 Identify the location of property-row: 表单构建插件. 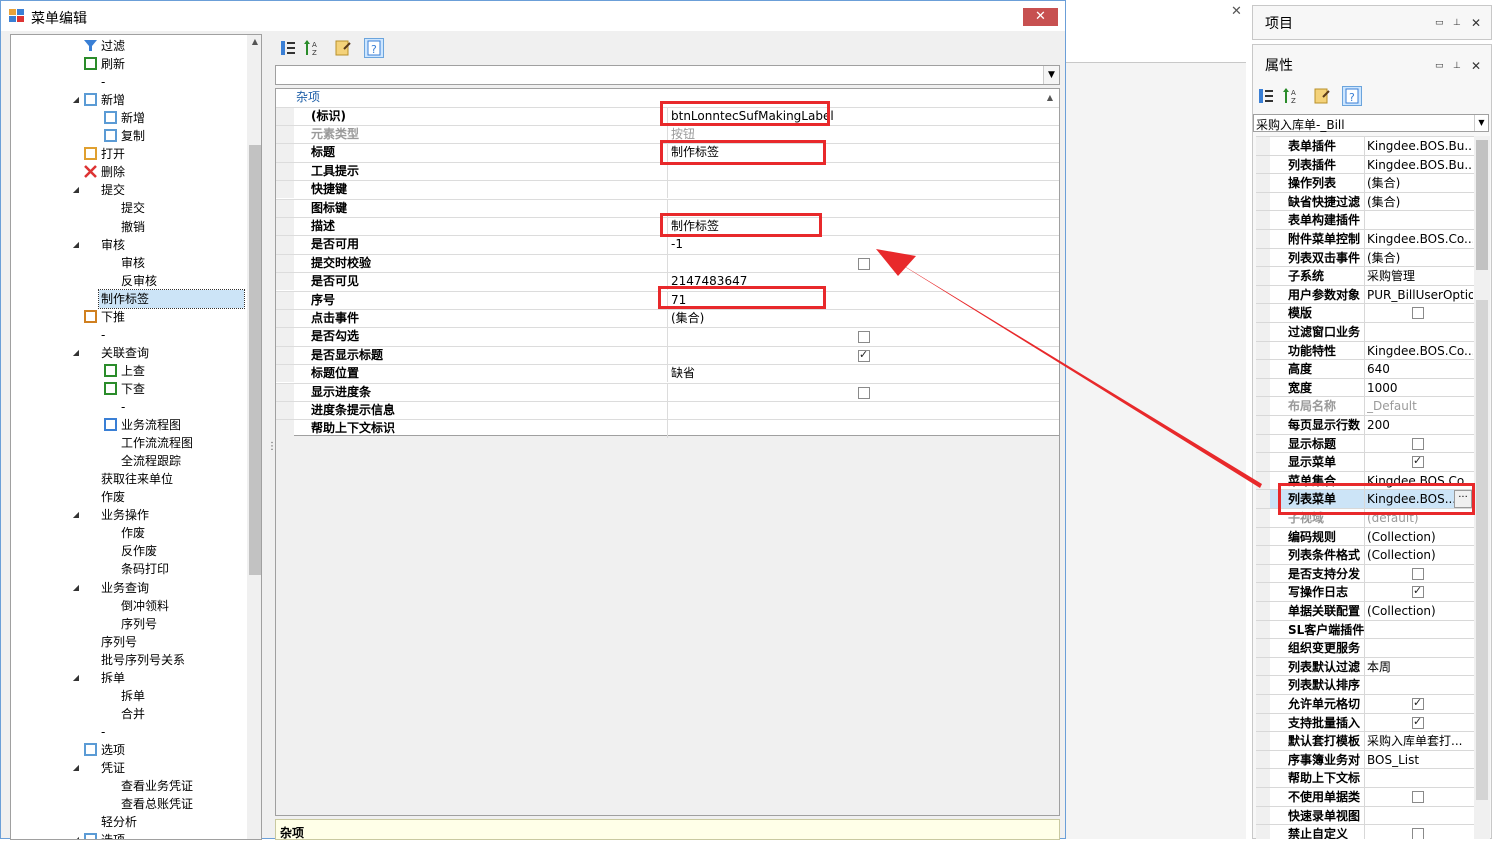
(1365, 219).